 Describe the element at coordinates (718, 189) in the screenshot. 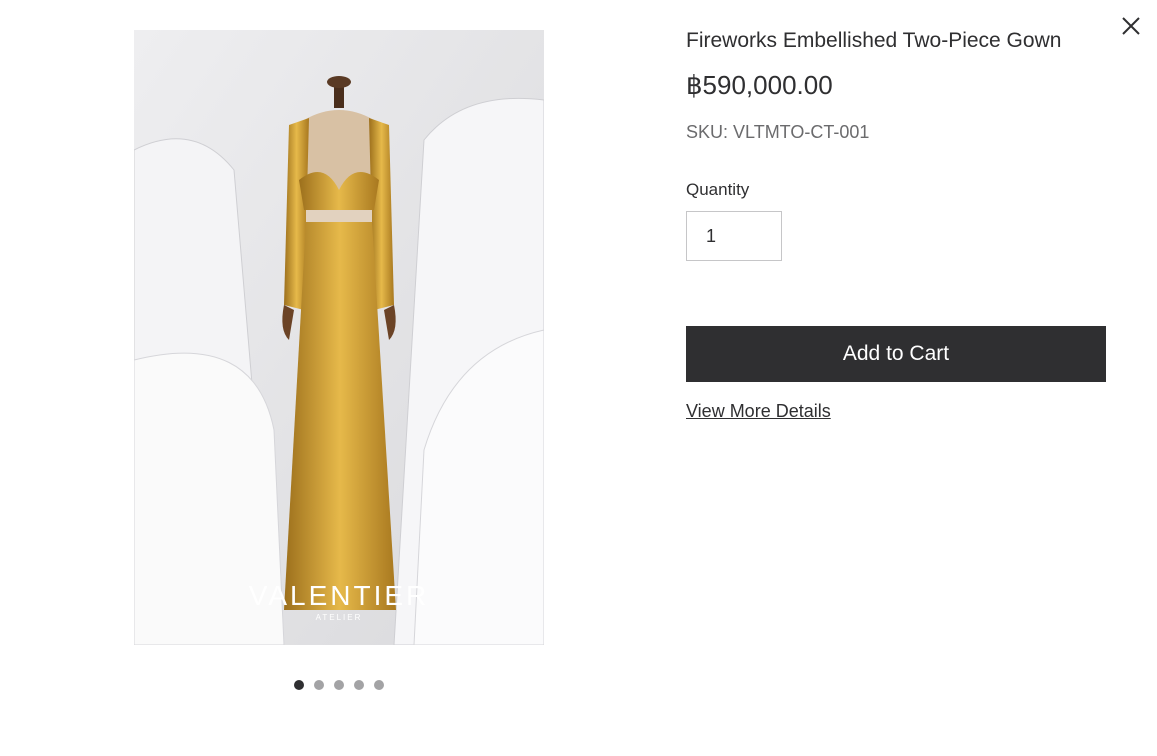

I see `quantity-label: Quantity` at that location.